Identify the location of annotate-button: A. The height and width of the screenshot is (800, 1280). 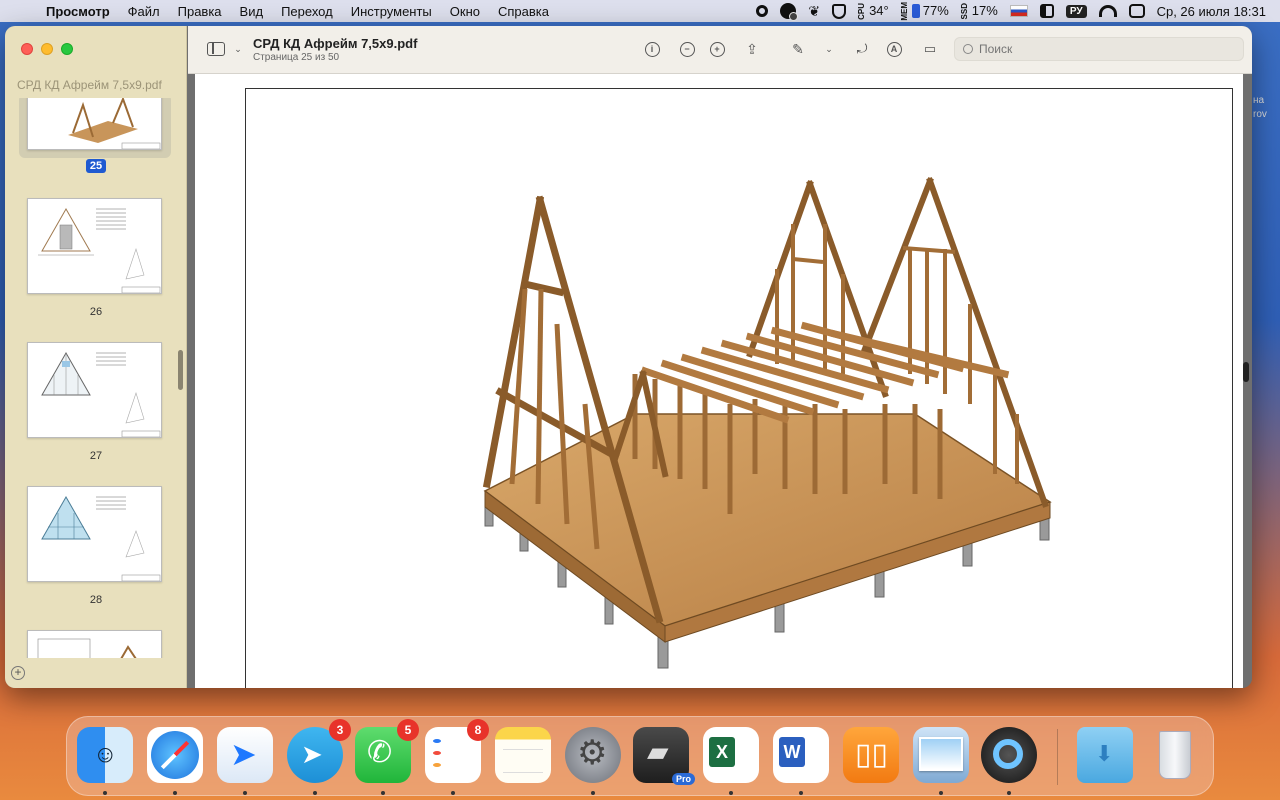
(894, 49).